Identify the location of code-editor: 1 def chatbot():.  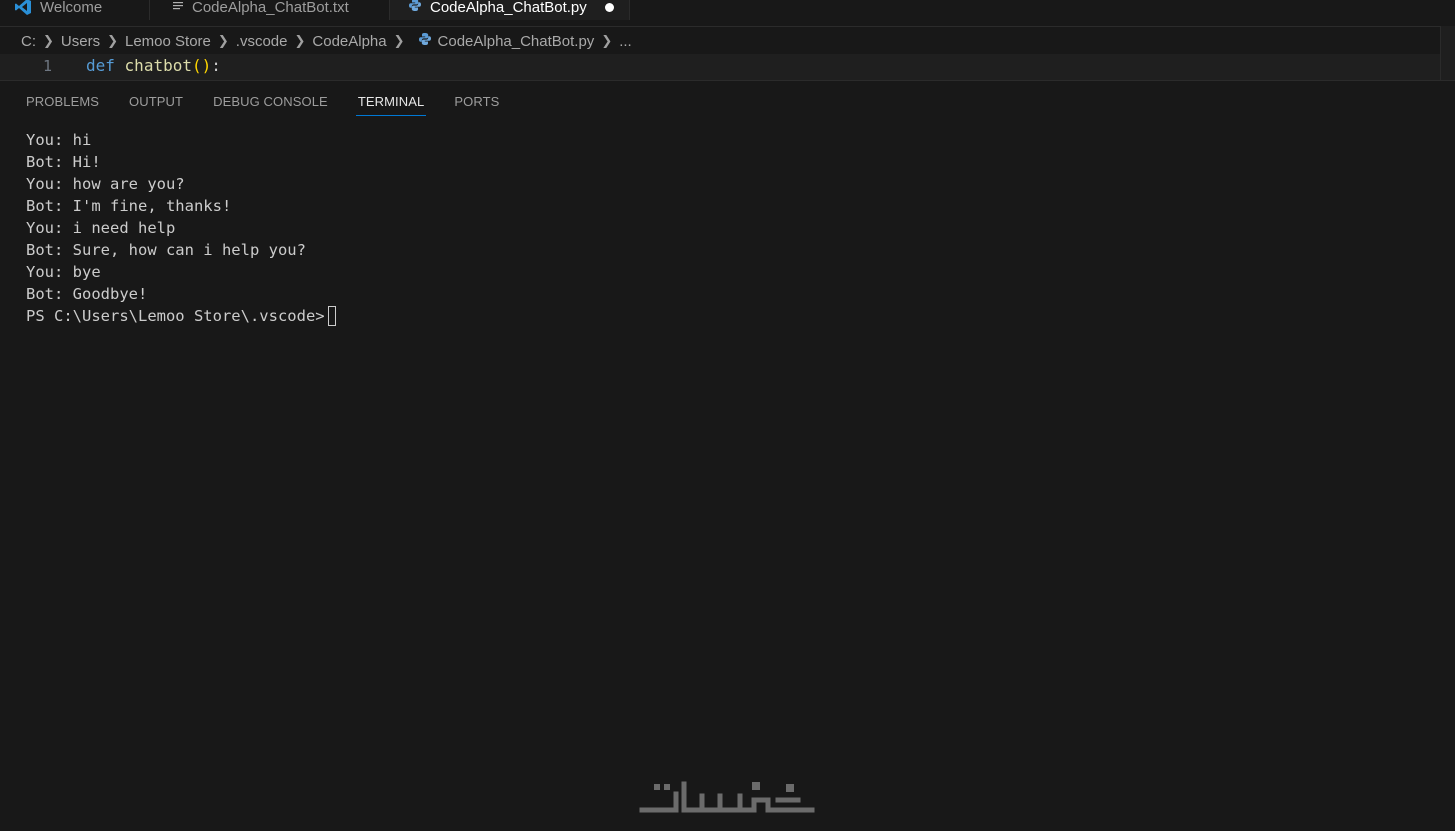
(727, 67).